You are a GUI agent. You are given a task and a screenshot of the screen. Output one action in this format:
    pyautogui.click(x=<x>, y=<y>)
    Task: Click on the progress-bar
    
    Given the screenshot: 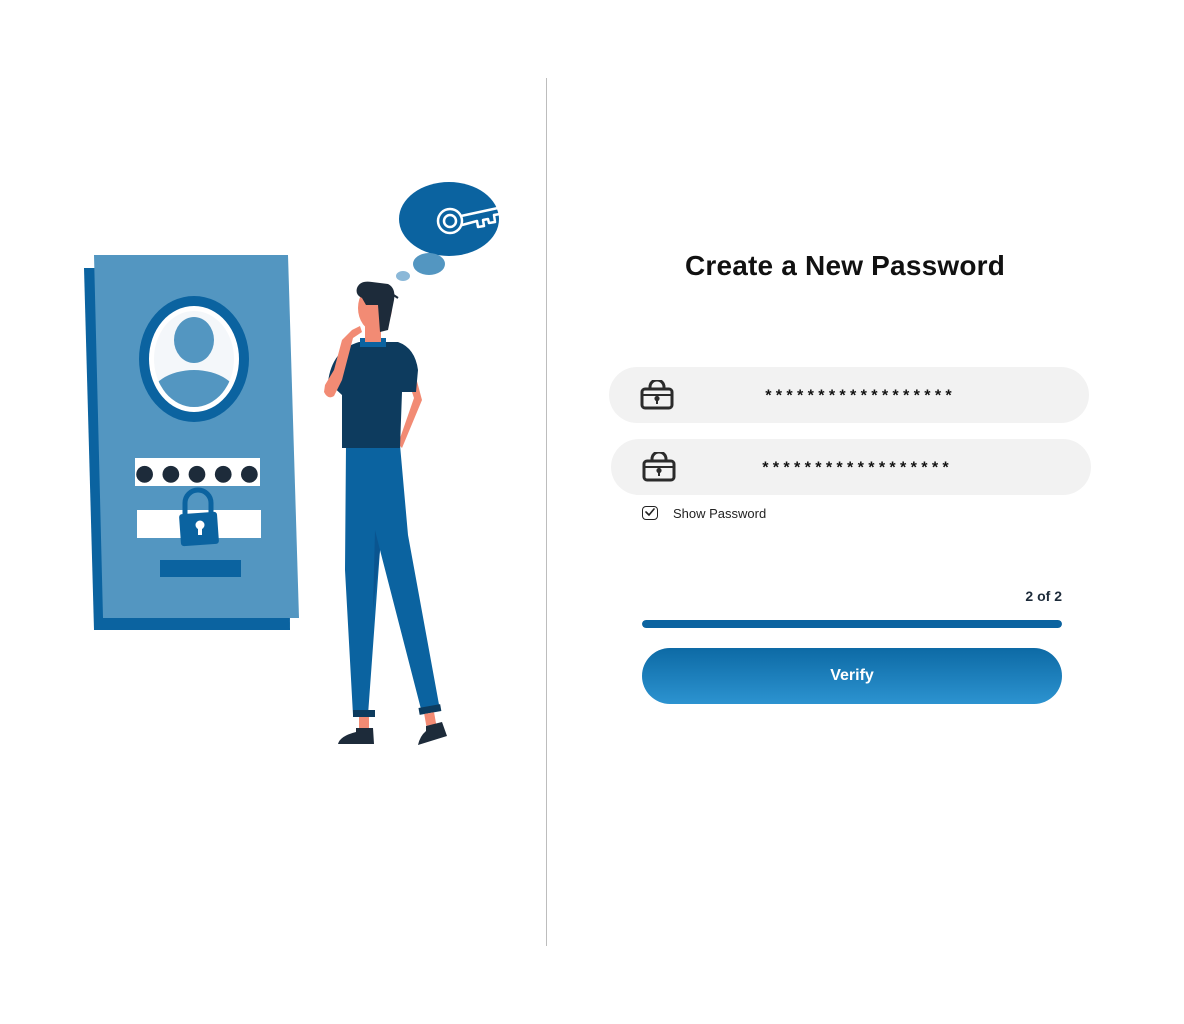 What is the action you would take?
    pyautogui.click(x=852, y=624)
    